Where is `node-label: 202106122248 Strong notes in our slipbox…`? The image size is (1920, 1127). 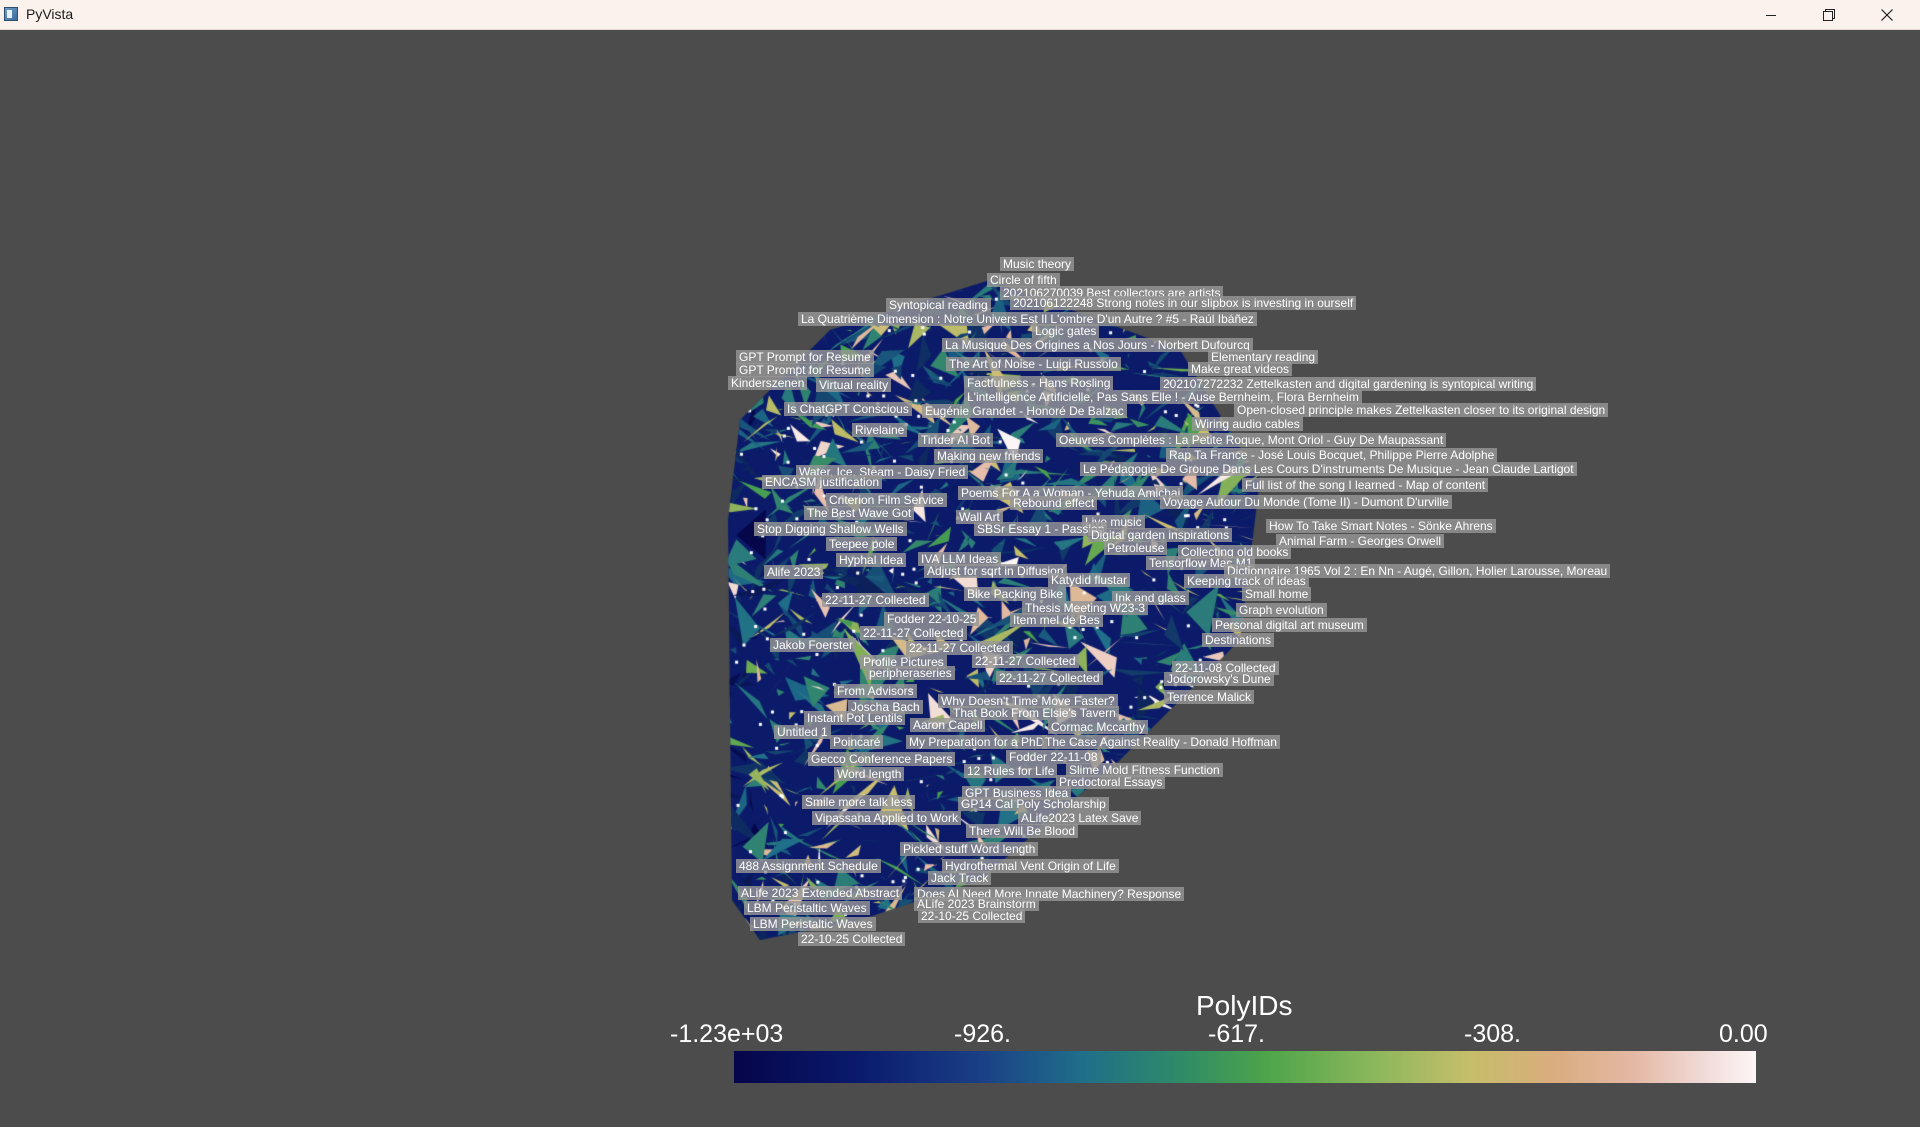 node-label: 202106122248 Strong notes in our slipbox… is located at coordinates (1183, 303).